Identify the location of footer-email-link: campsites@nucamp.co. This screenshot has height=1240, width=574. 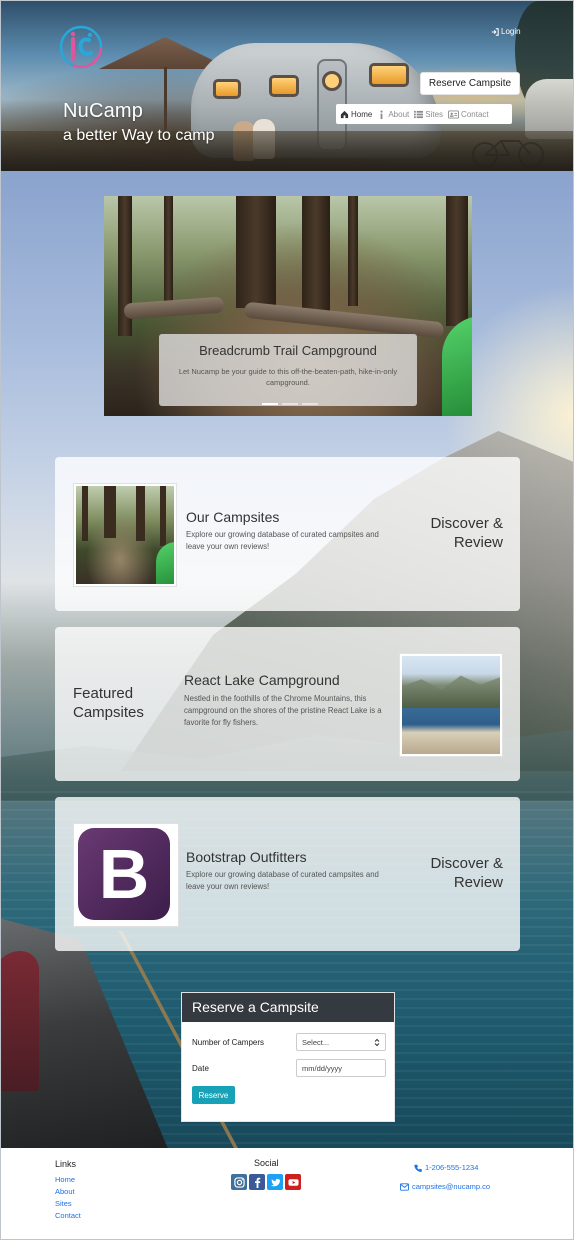
(445, 1186).